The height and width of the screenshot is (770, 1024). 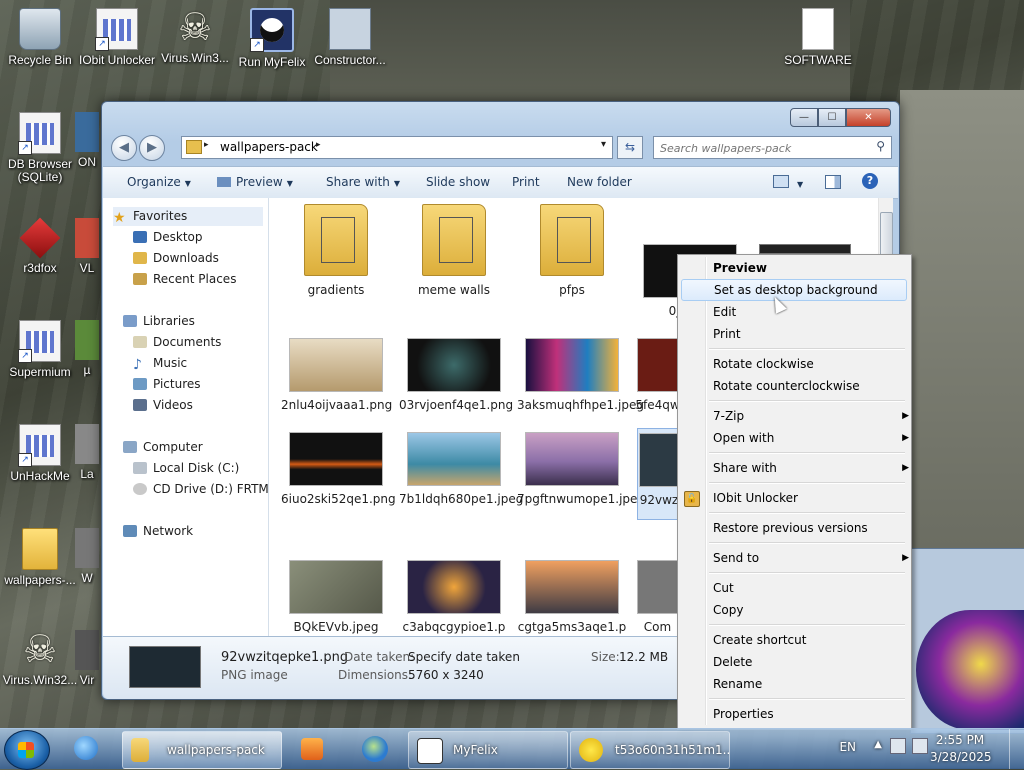 What do you see at coordinates (808, 268) in the screenshot?
I see `menu-item-preview: Preview` at bounding box center [808, 268].